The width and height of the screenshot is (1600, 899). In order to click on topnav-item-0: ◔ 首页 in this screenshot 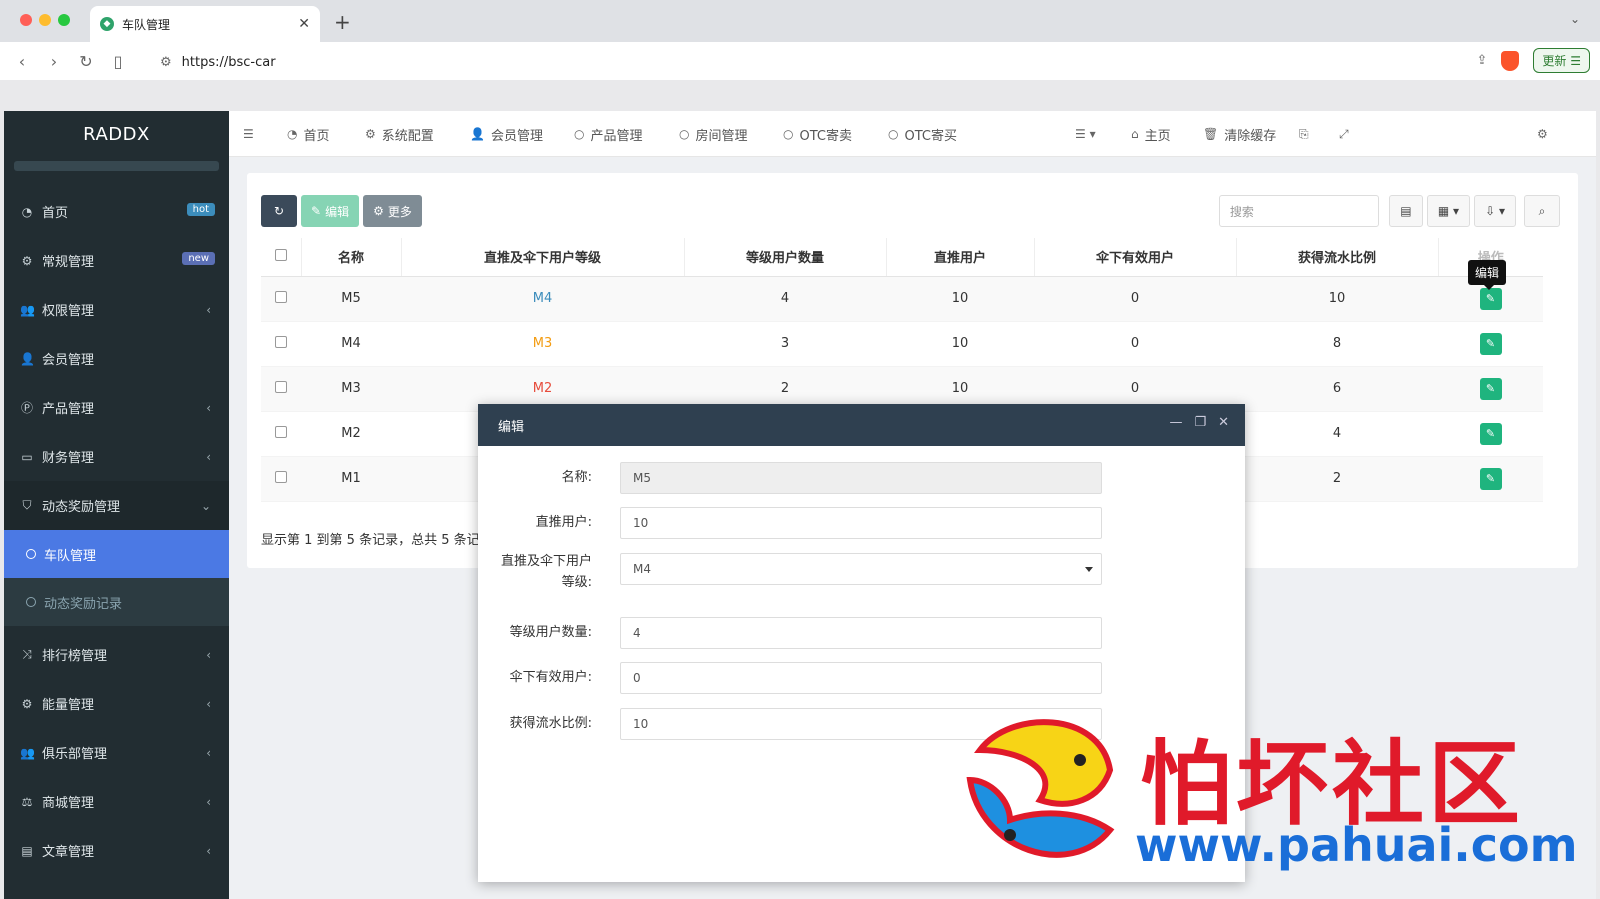, I will do `click(308, 134)`.